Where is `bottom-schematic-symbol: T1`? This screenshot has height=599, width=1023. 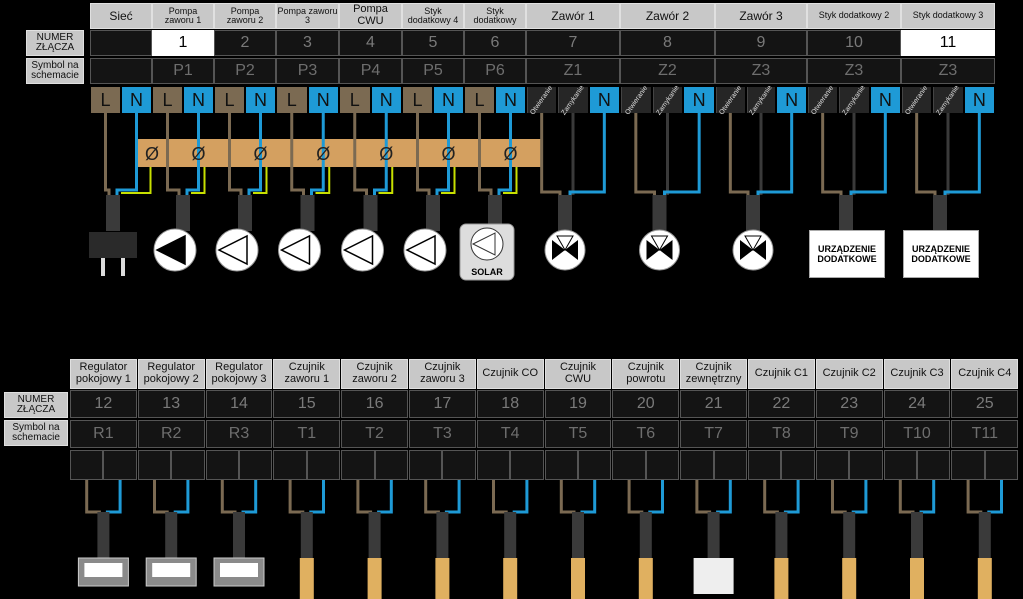
bottom-schematic-symbol: T1 is located at coordinates (307, 434).